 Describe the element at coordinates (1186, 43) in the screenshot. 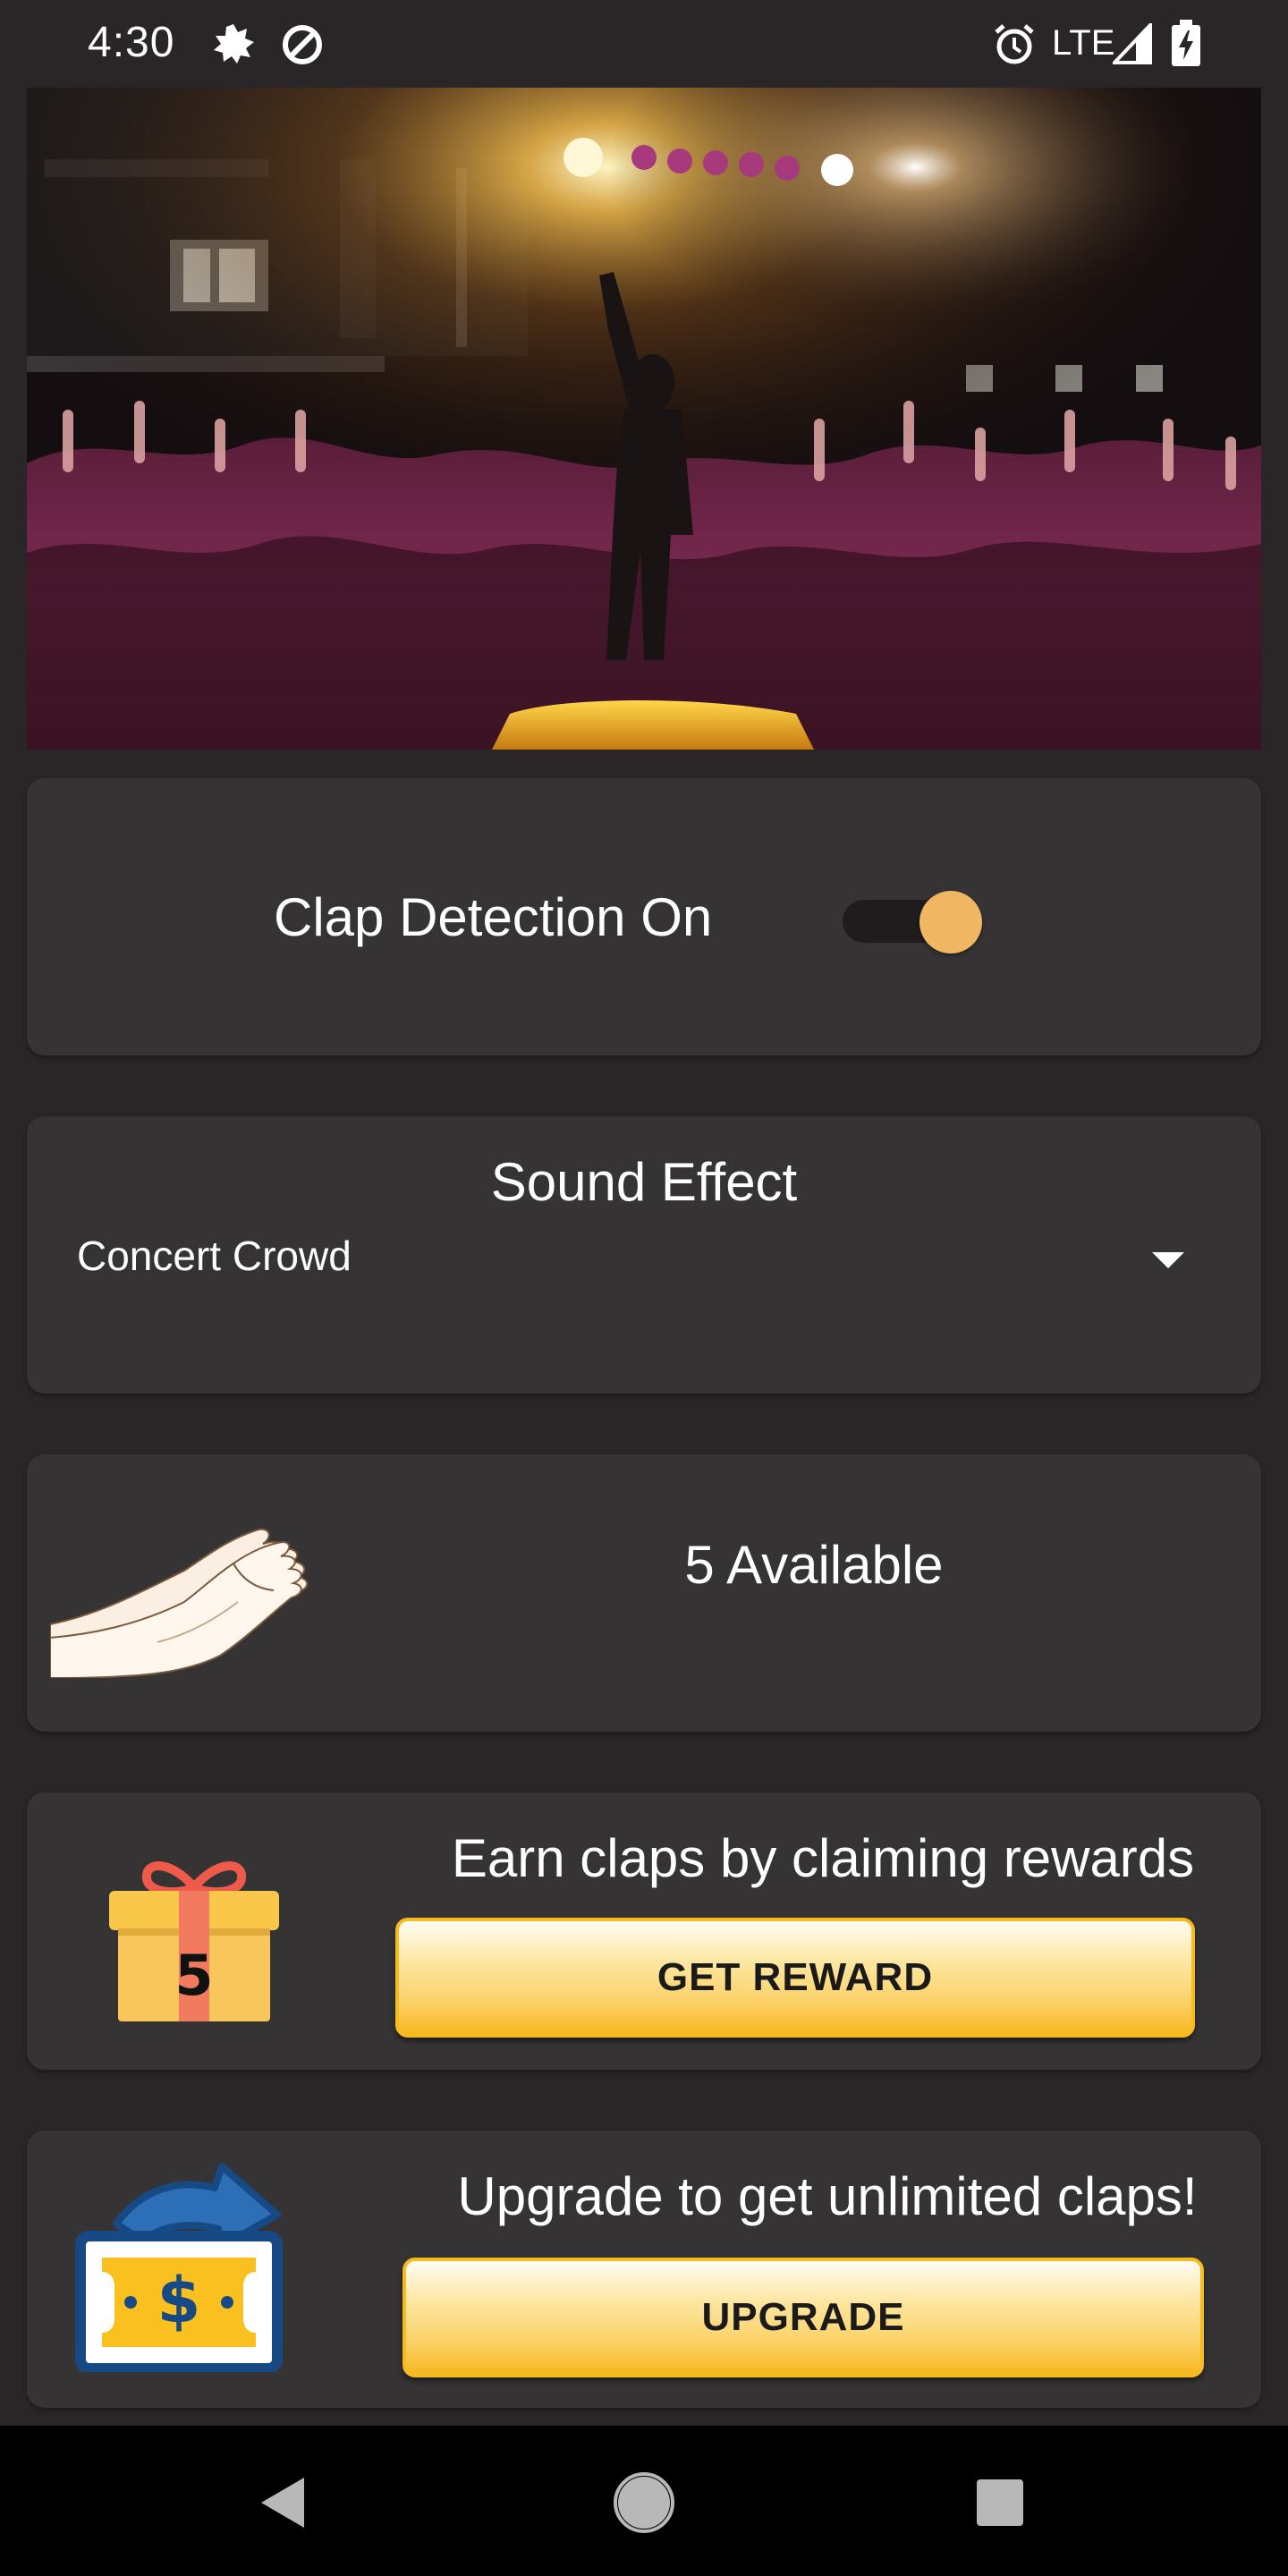

I see `battery-charging-icon` at that location.